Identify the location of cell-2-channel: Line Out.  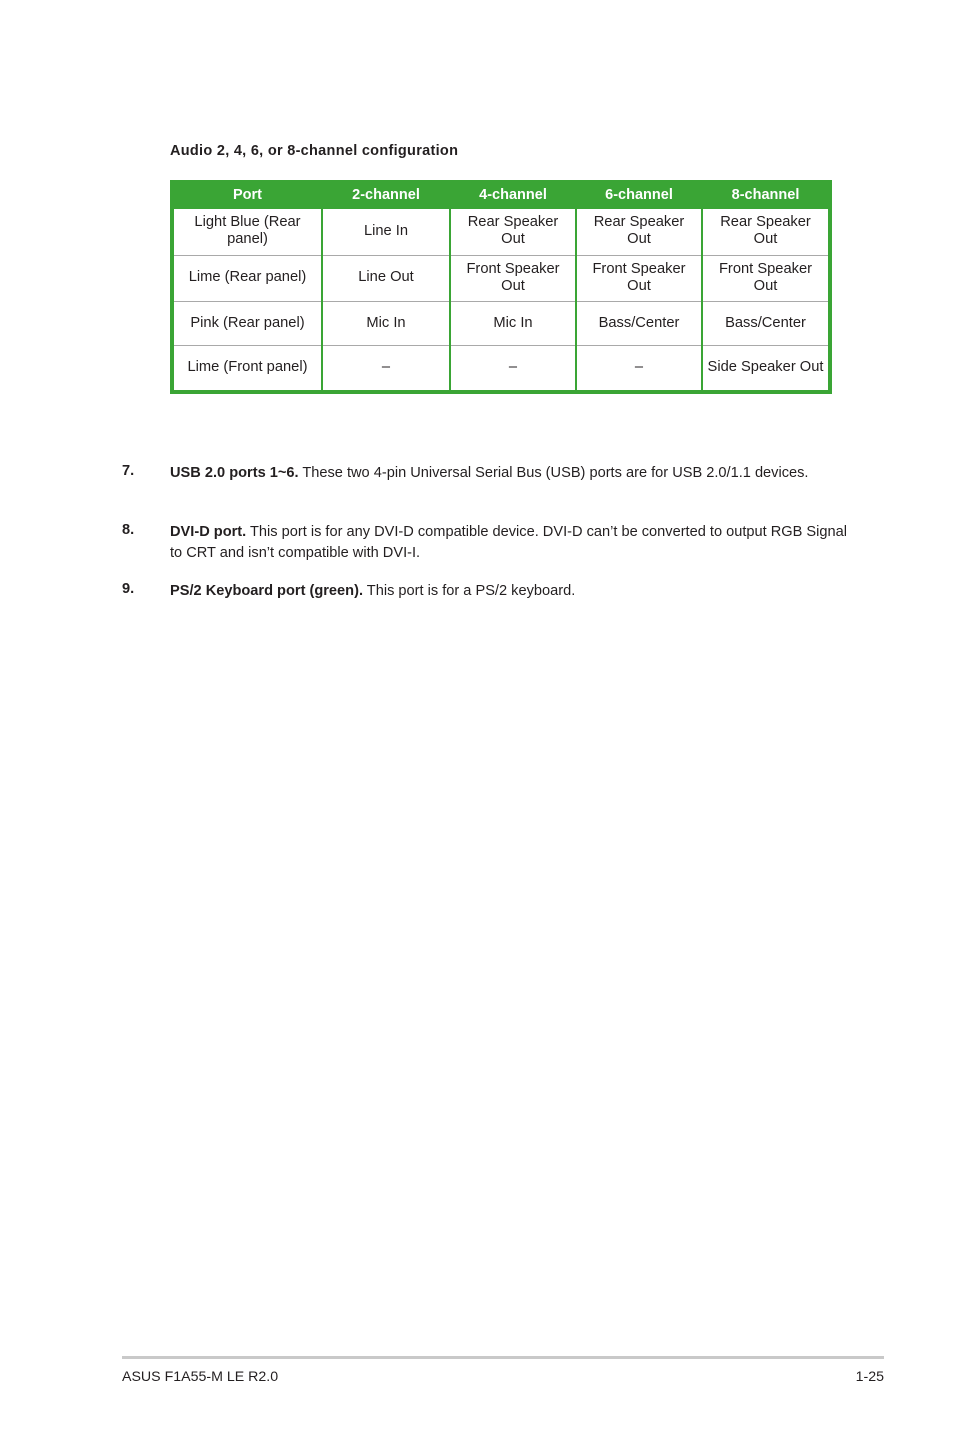
(386, 278).